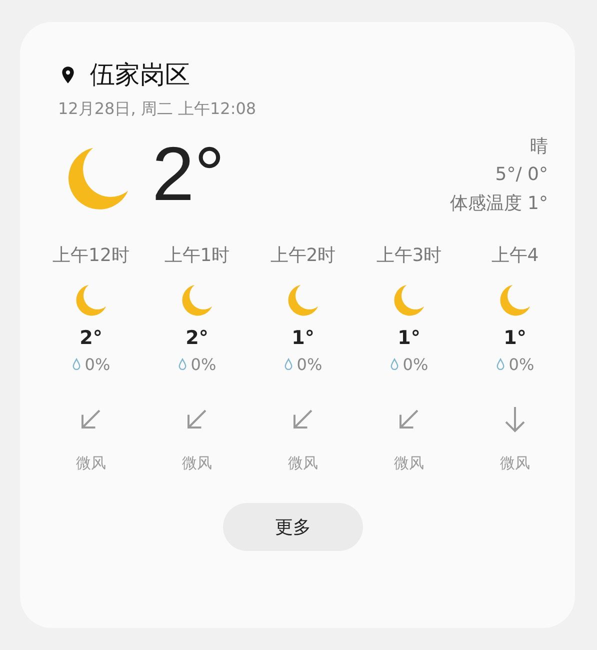  I want to click on weather-condition: 晴, so click(539, 146).